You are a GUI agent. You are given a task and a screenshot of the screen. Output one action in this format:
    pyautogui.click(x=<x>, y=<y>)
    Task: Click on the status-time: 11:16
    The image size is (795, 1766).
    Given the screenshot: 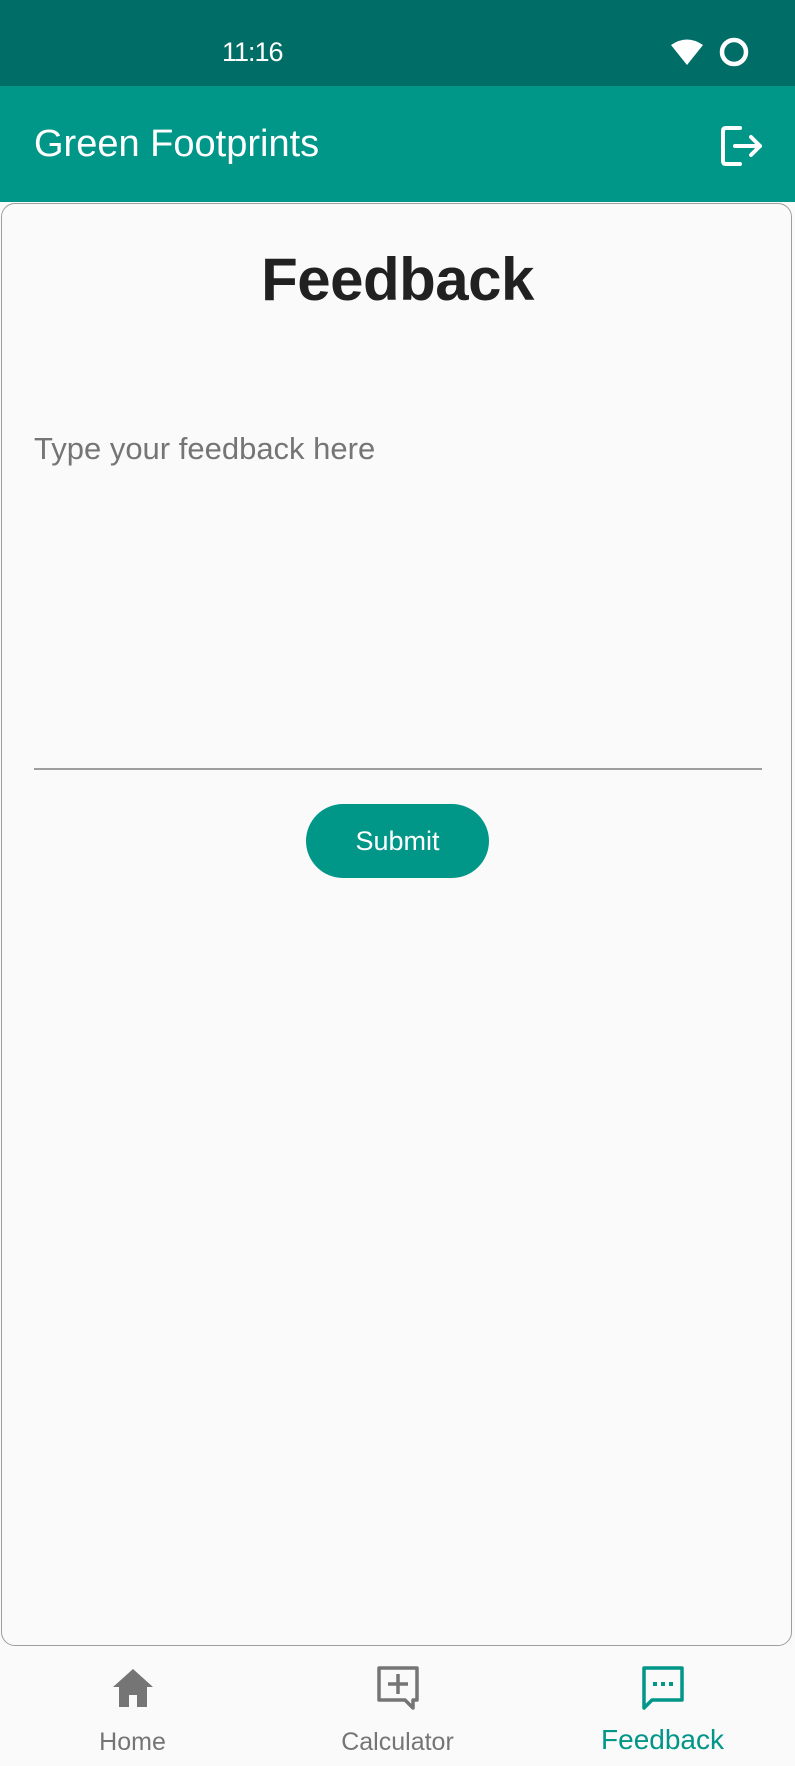 What is the action you would take?
    pyautogui.click(x=253, y=52)
    